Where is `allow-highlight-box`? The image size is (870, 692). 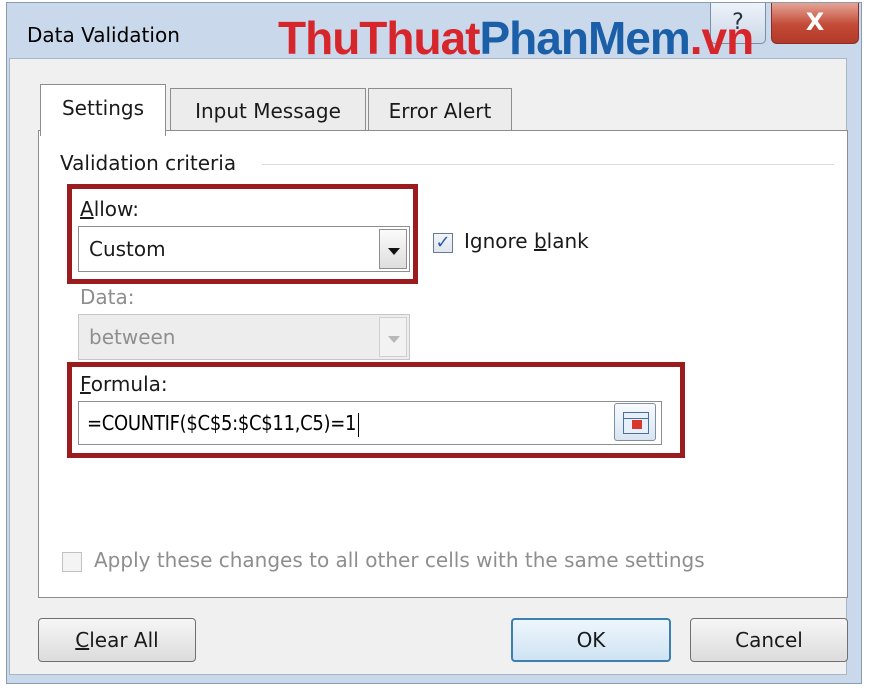
allow-highlight-box is located at coordinates (242, 234).